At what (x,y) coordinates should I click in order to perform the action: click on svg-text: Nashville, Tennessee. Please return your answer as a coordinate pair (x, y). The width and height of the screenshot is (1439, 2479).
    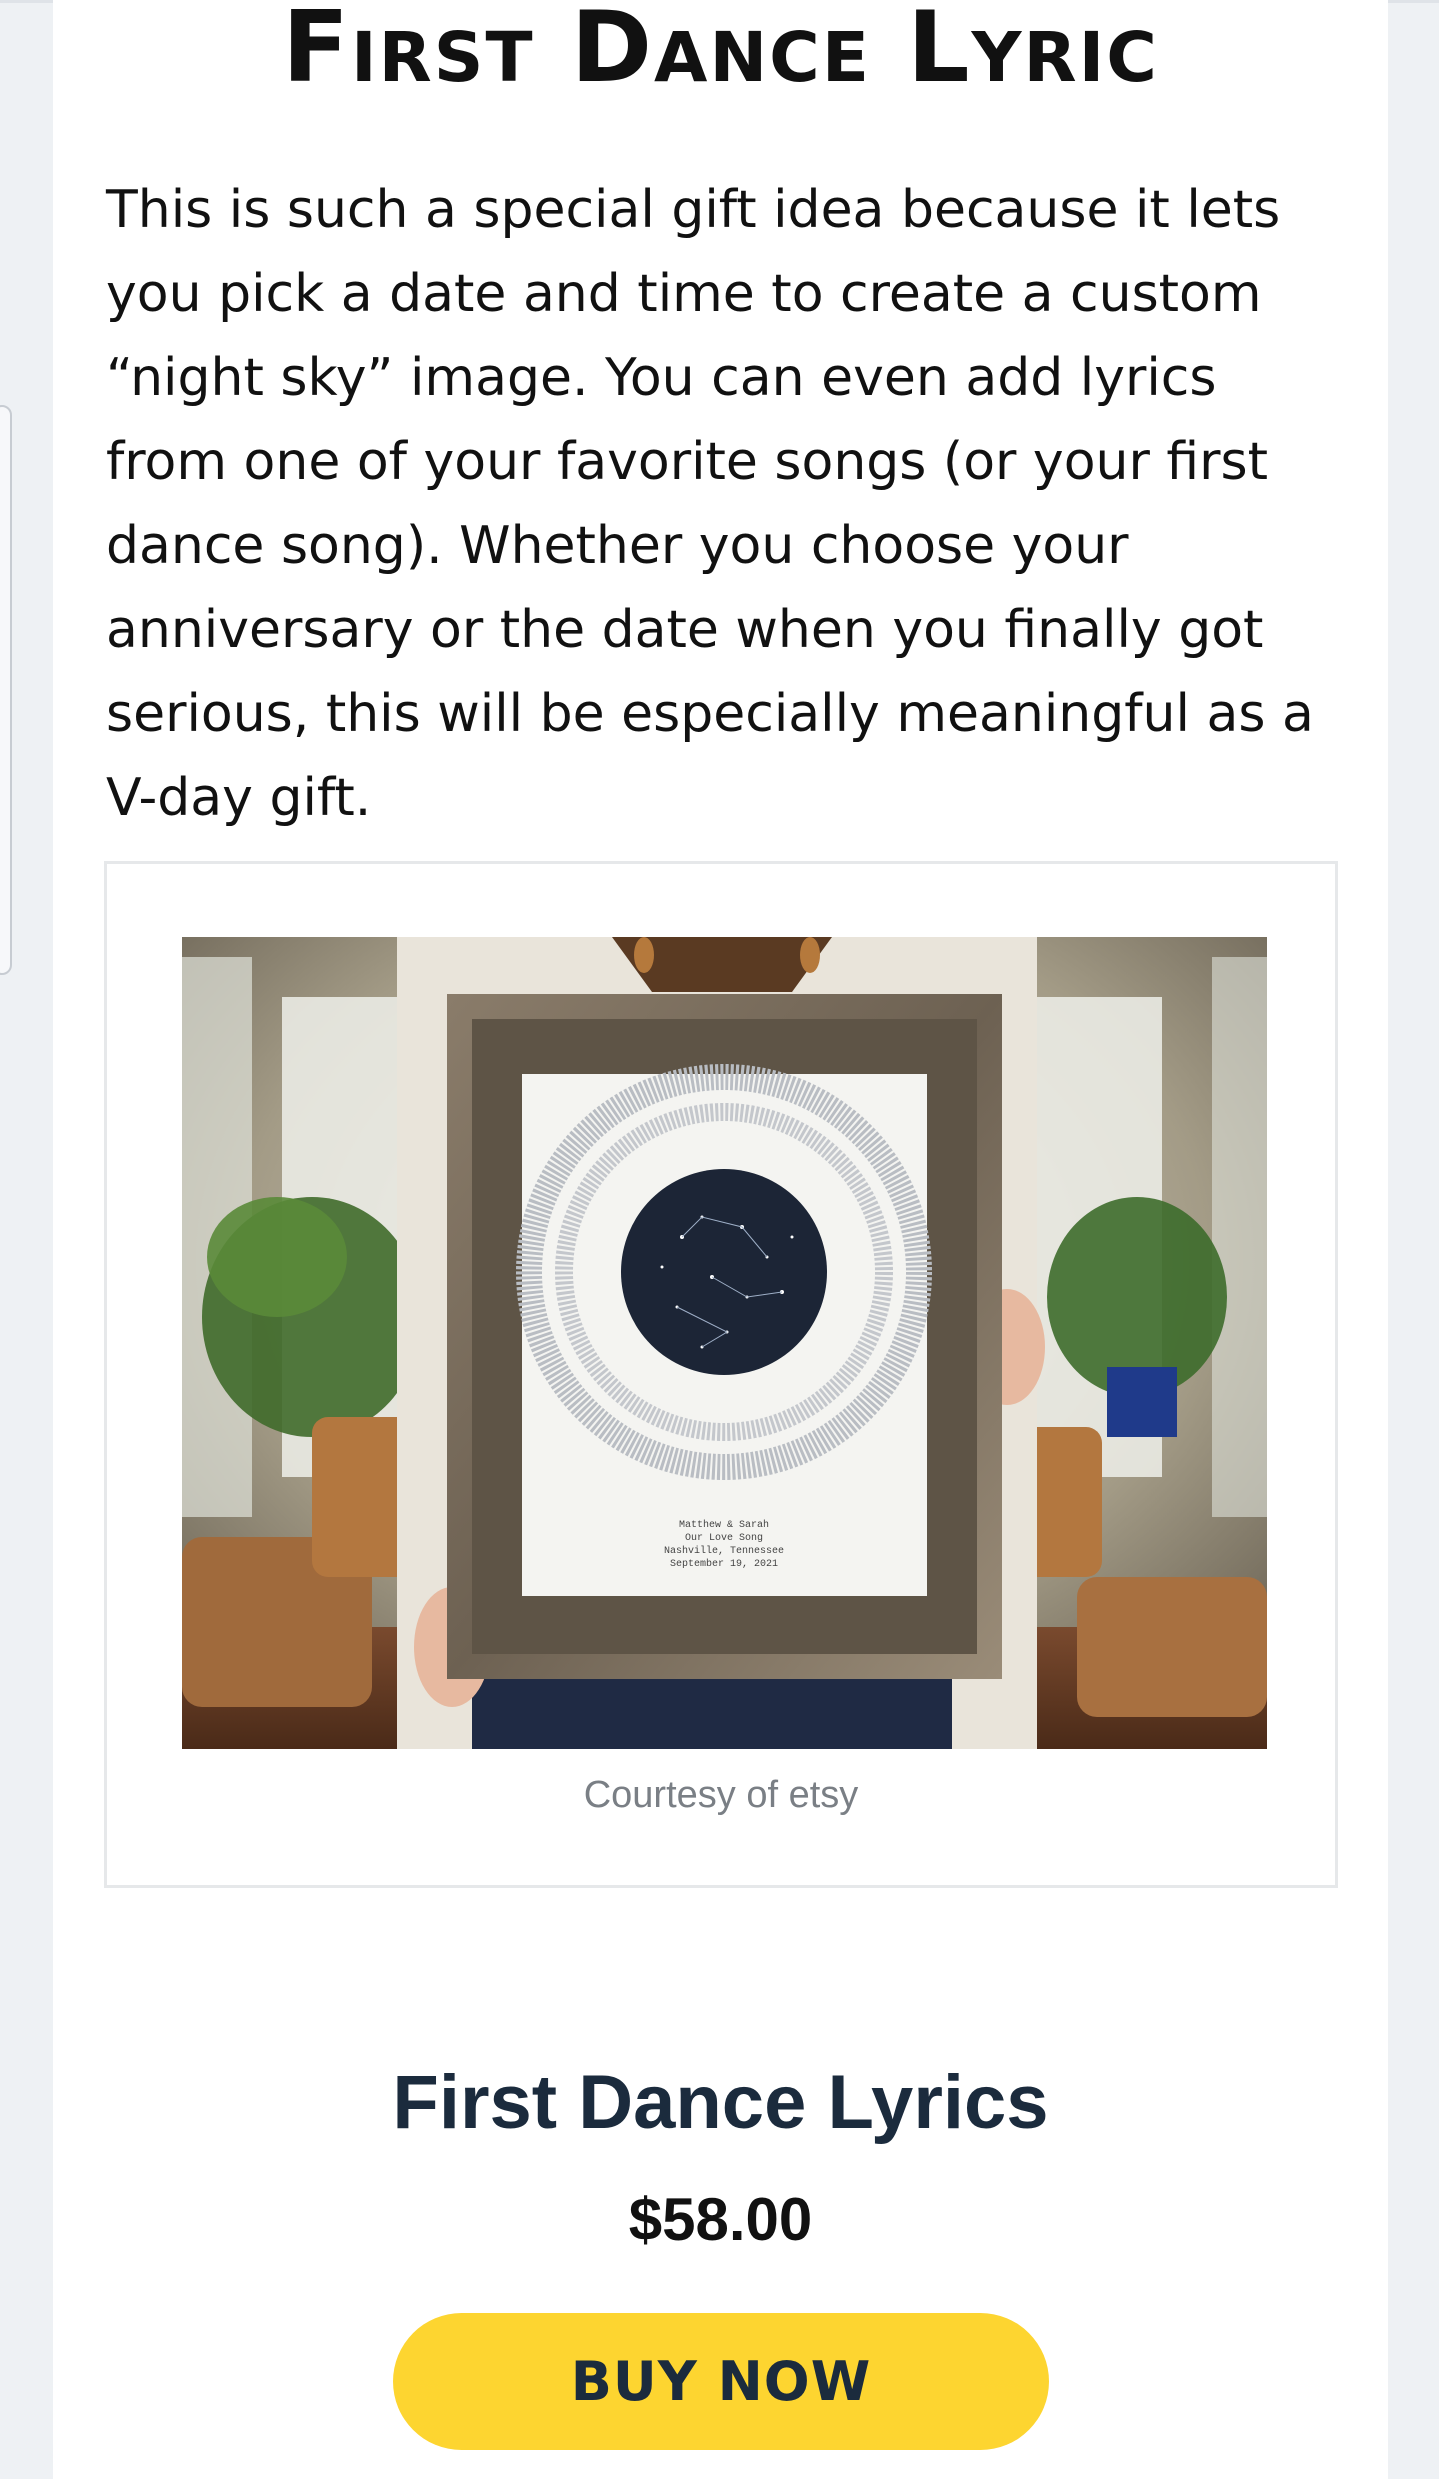
    Looking at the image, I should click on (724, 1551).